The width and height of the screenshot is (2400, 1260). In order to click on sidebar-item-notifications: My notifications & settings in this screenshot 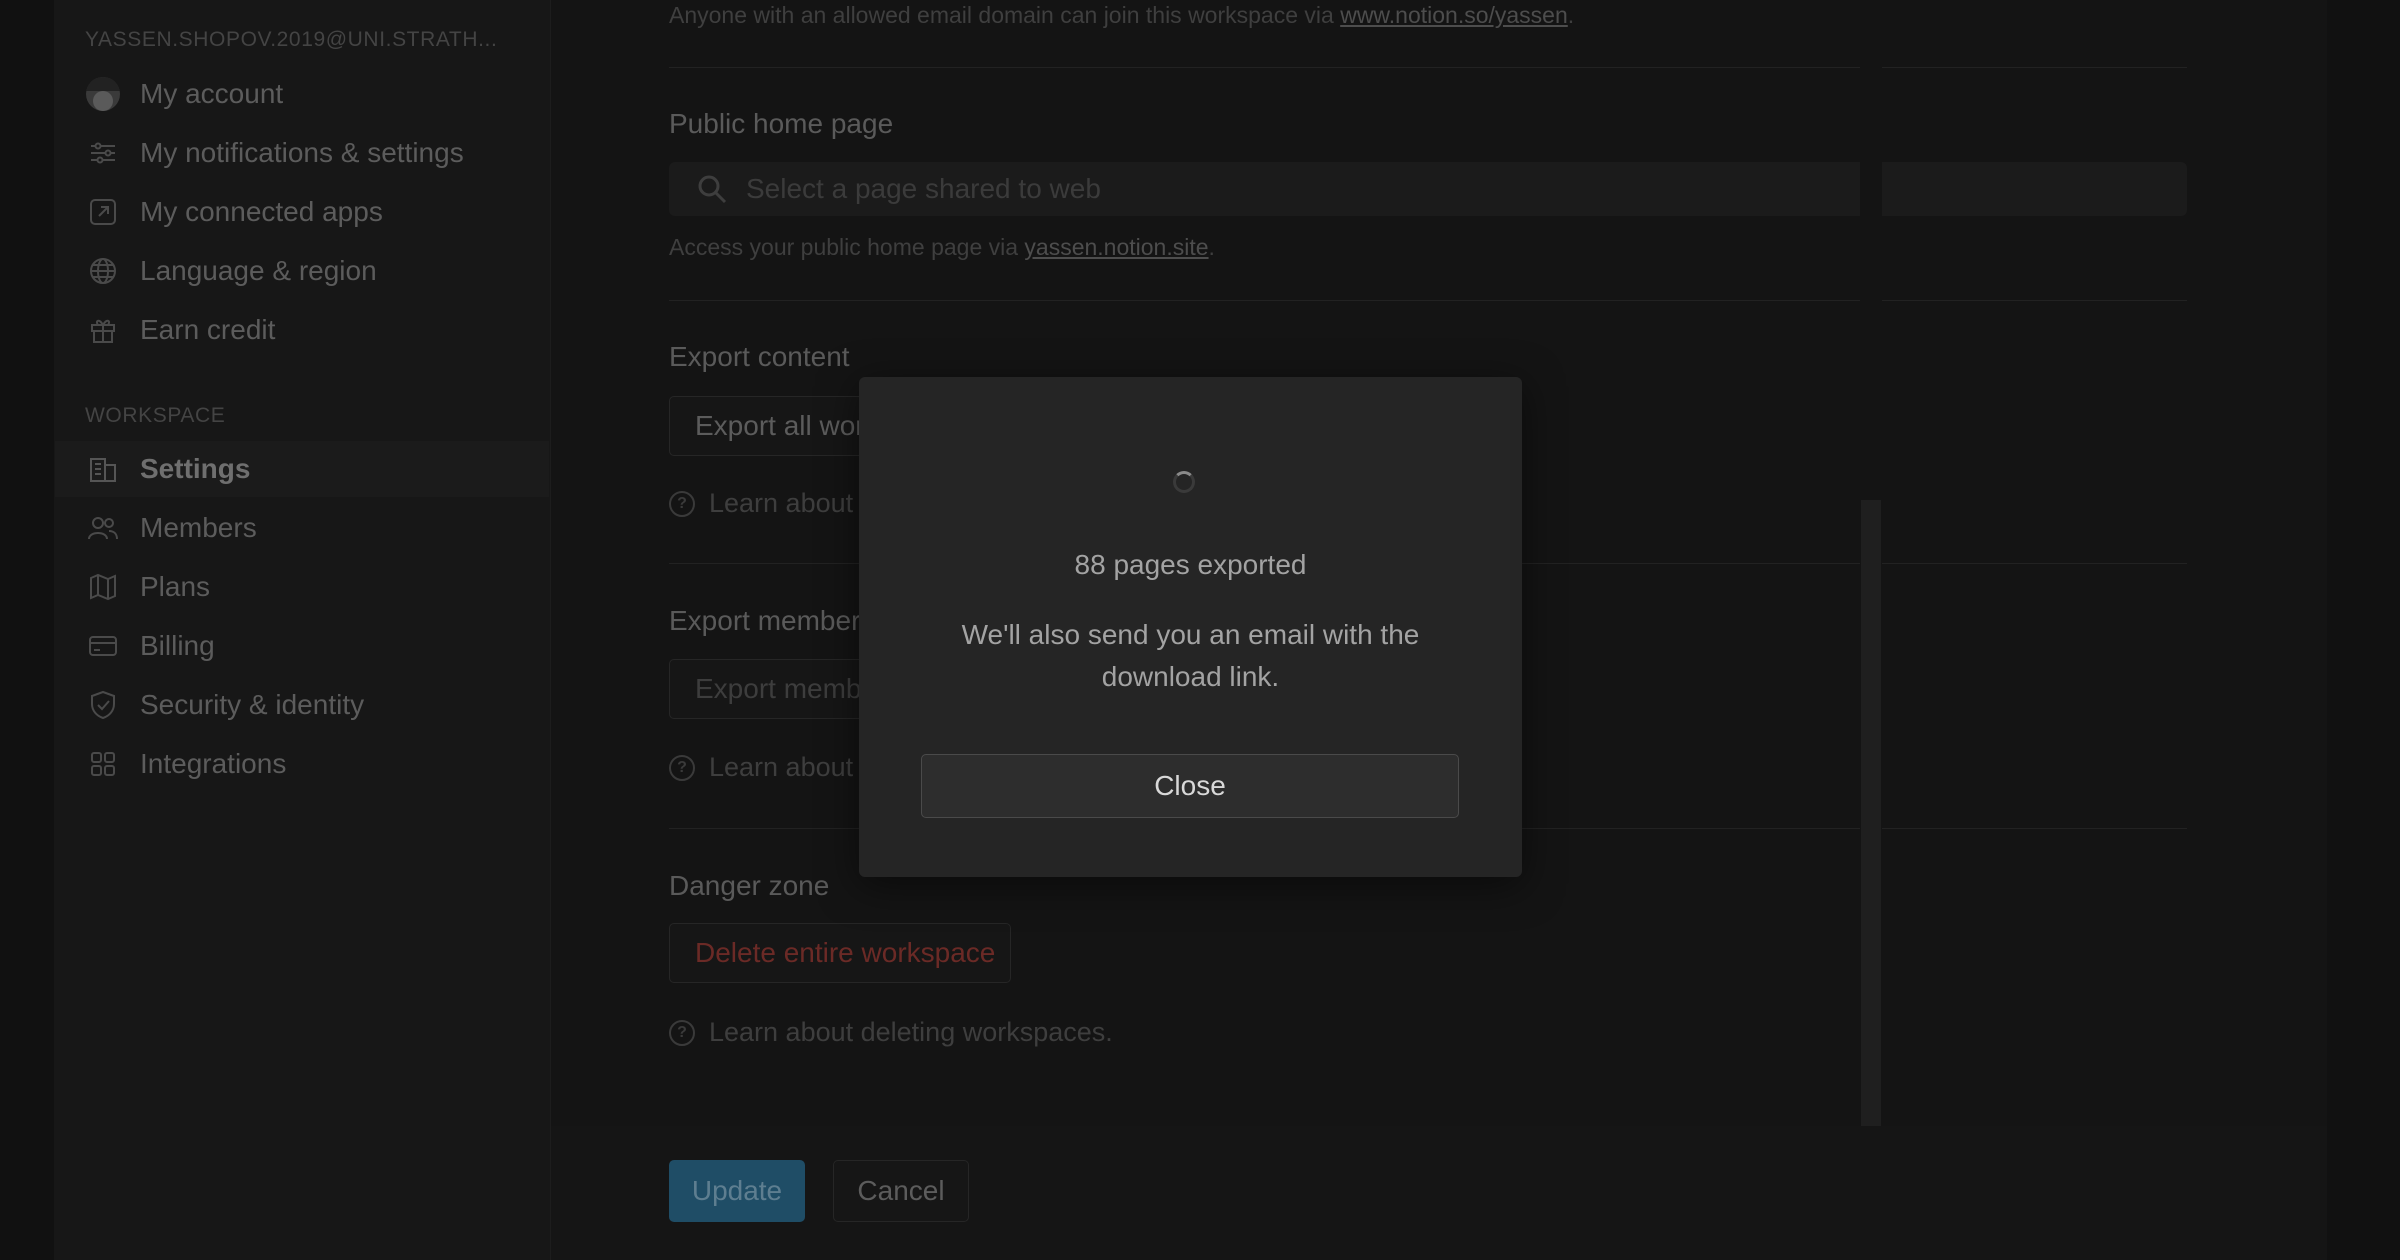, I will do `click(302, 153)`.